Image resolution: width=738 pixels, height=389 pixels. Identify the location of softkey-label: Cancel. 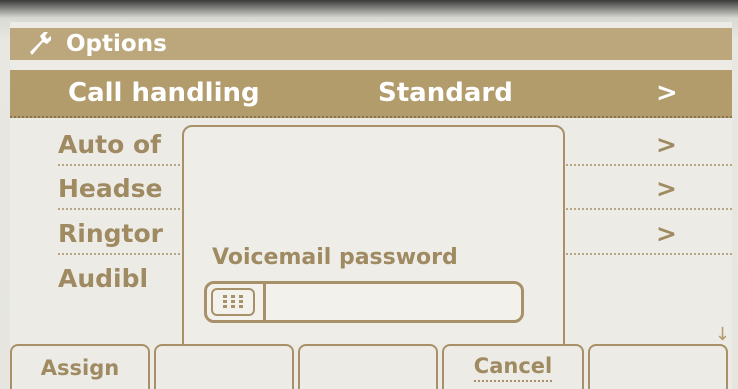
(513, 368).